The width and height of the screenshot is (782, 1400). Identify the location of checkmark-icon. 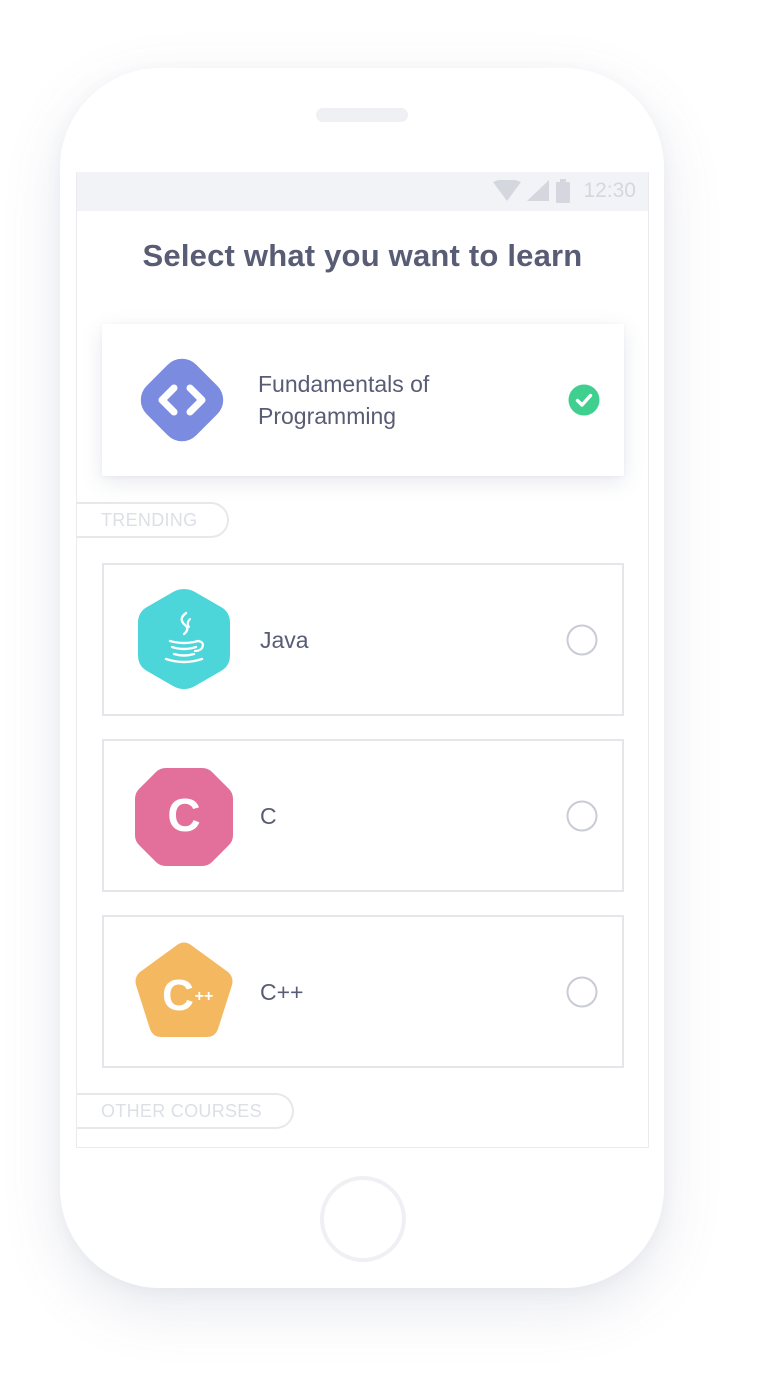
(584, 400).